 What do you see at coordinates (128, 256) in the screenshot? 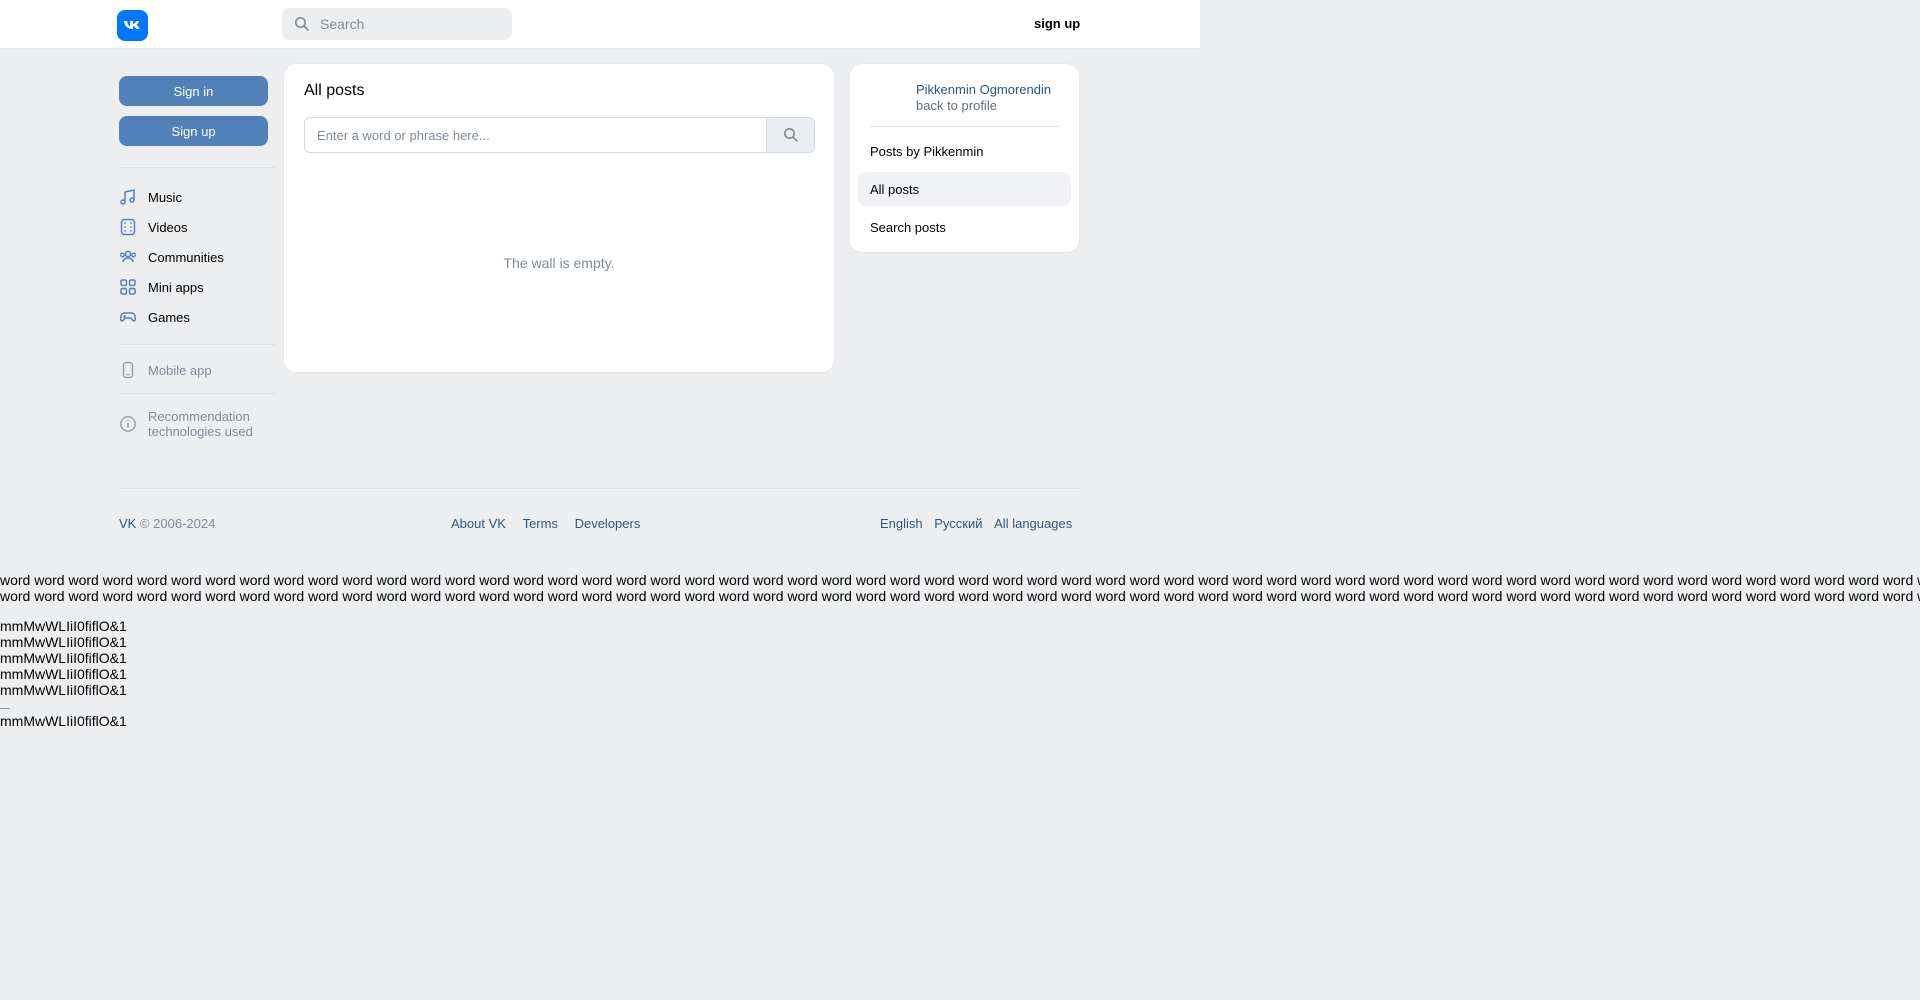
I see `communities-icon` at bounding box center [128, 256].